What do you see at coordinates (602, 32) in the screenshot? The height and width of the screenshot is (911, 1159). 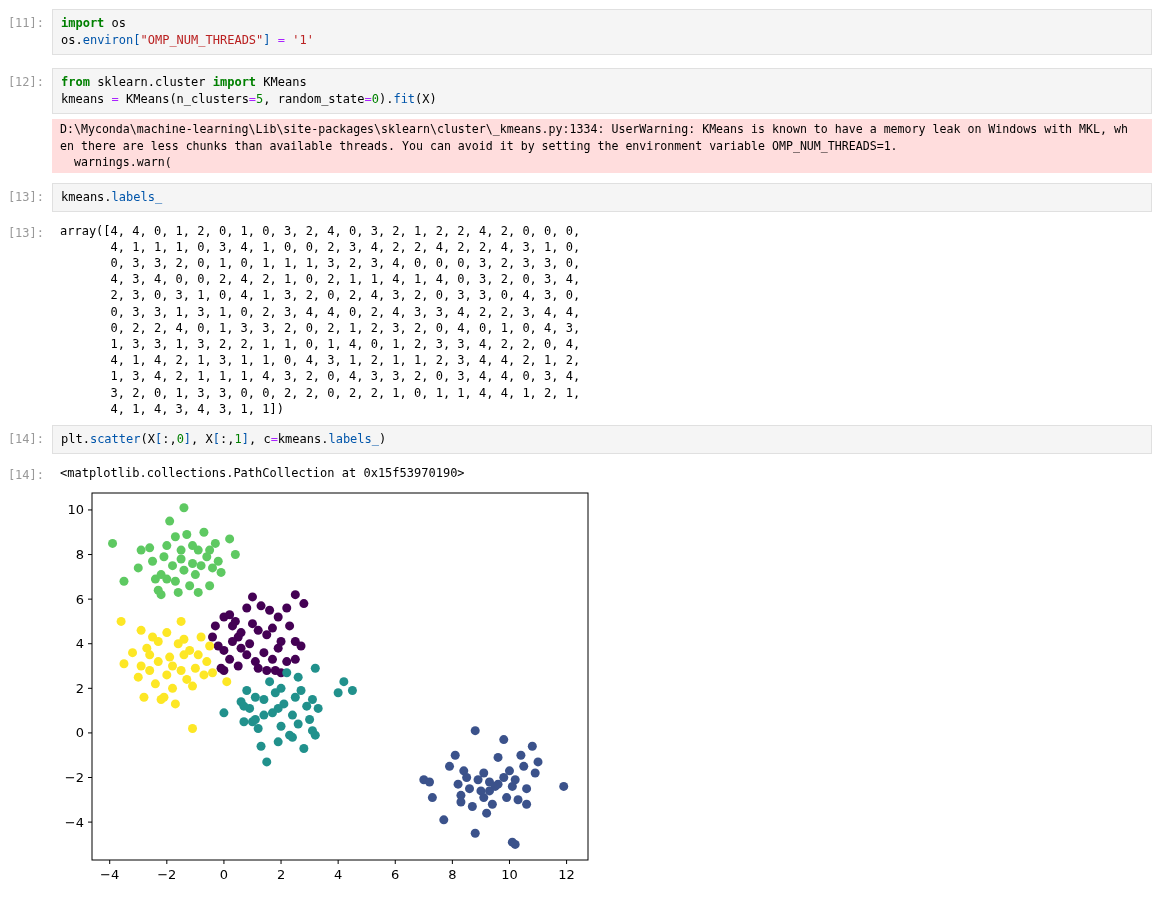 I see `code-cell: import os os.environ["OMP_NUM_THREADS"] = '1'` at bounding box center [602, 32].